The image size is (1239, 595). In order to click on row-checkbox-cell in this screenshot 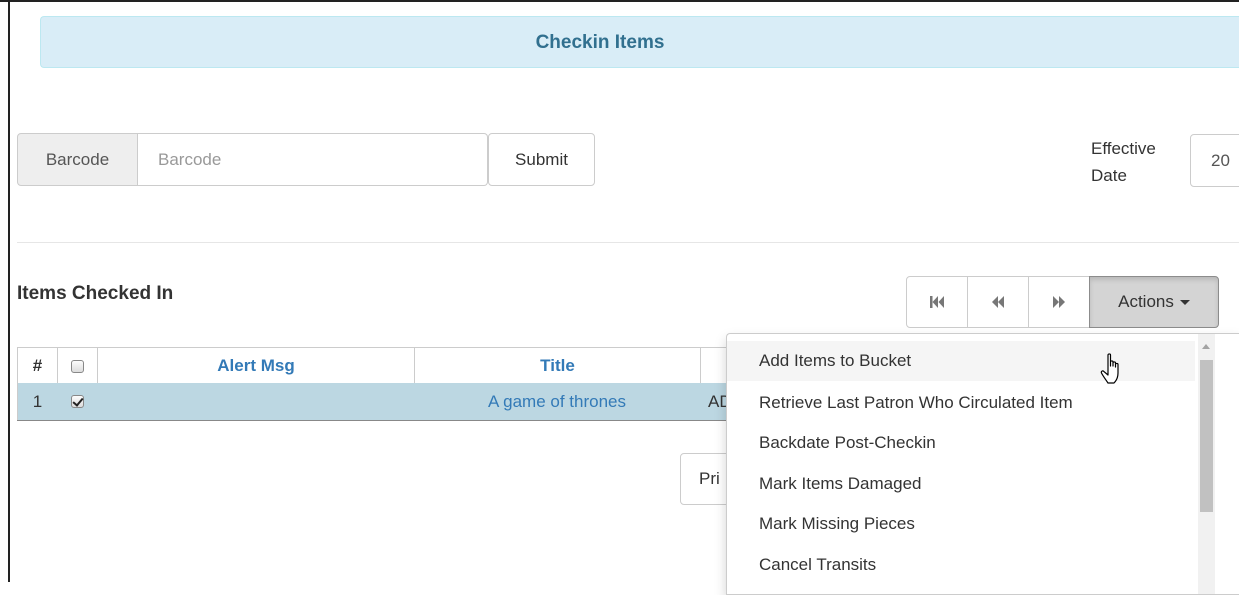, I will do `click(77, 401)`.